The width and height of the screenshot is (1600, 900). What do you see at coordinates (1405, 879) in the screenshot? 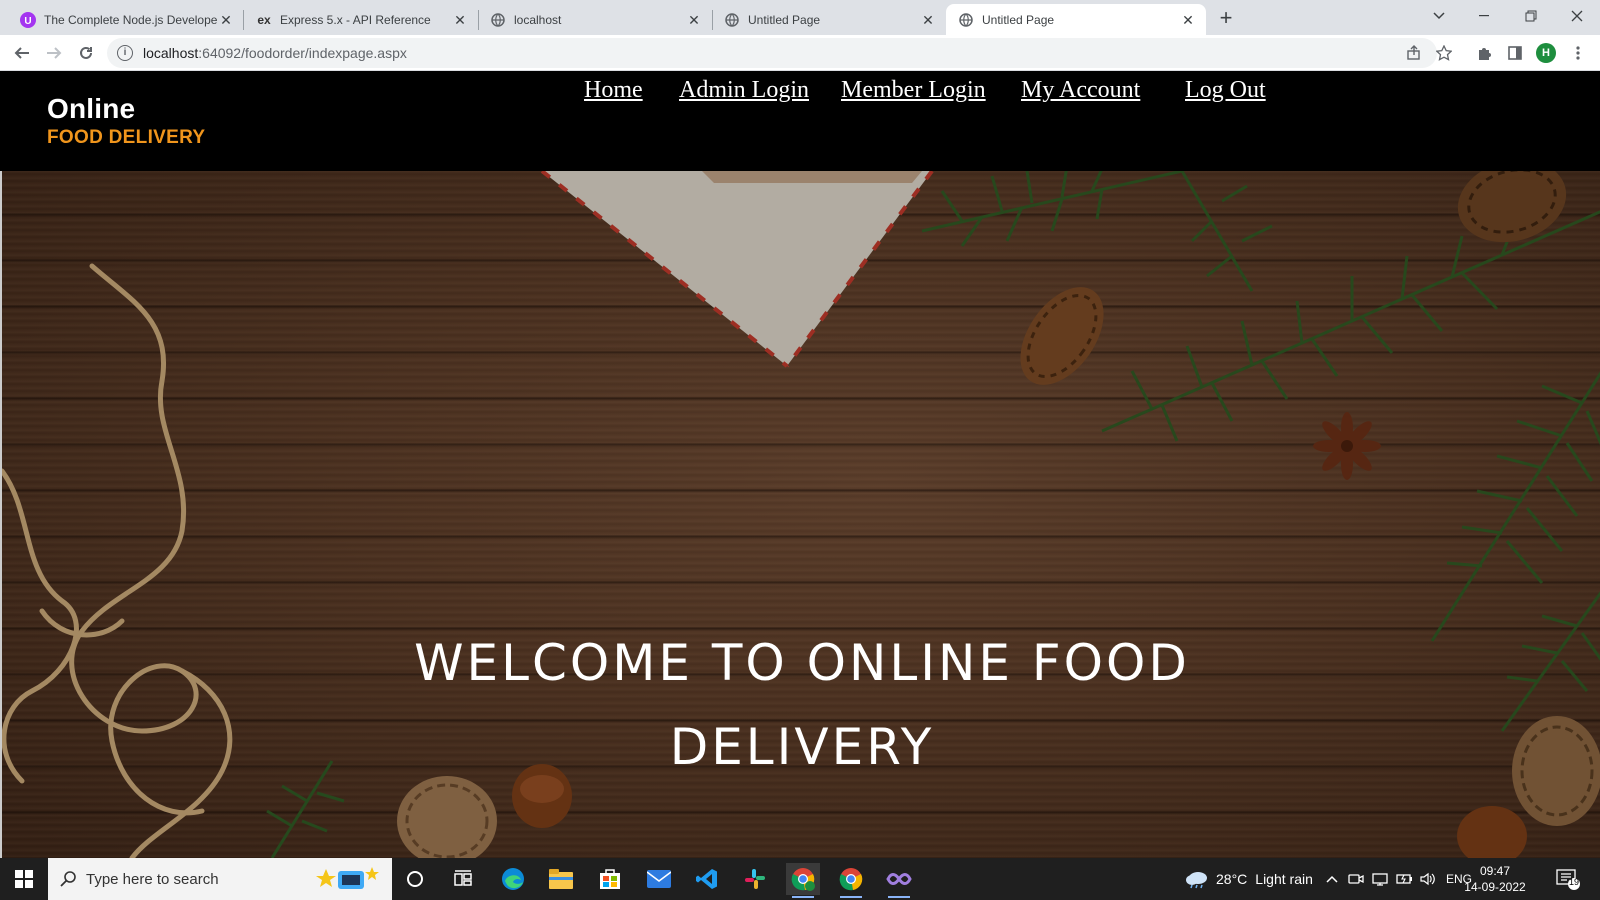
I see `battery-icon` at bounding box center [1405, 879].